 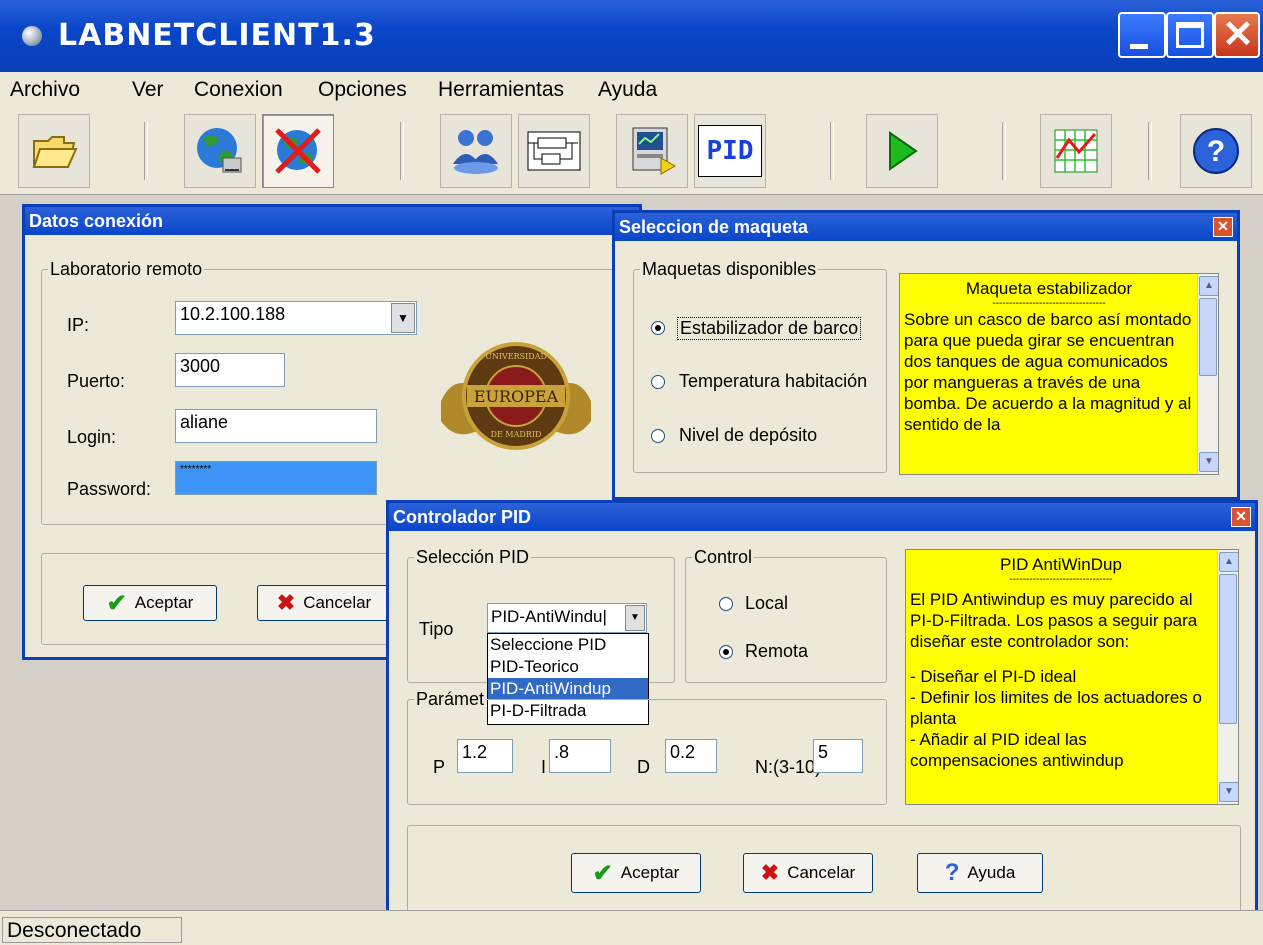 What do you see at coordinates (658, 436) in the screenshot?
I see `radio-nivel` at bounding box center [658, 436].